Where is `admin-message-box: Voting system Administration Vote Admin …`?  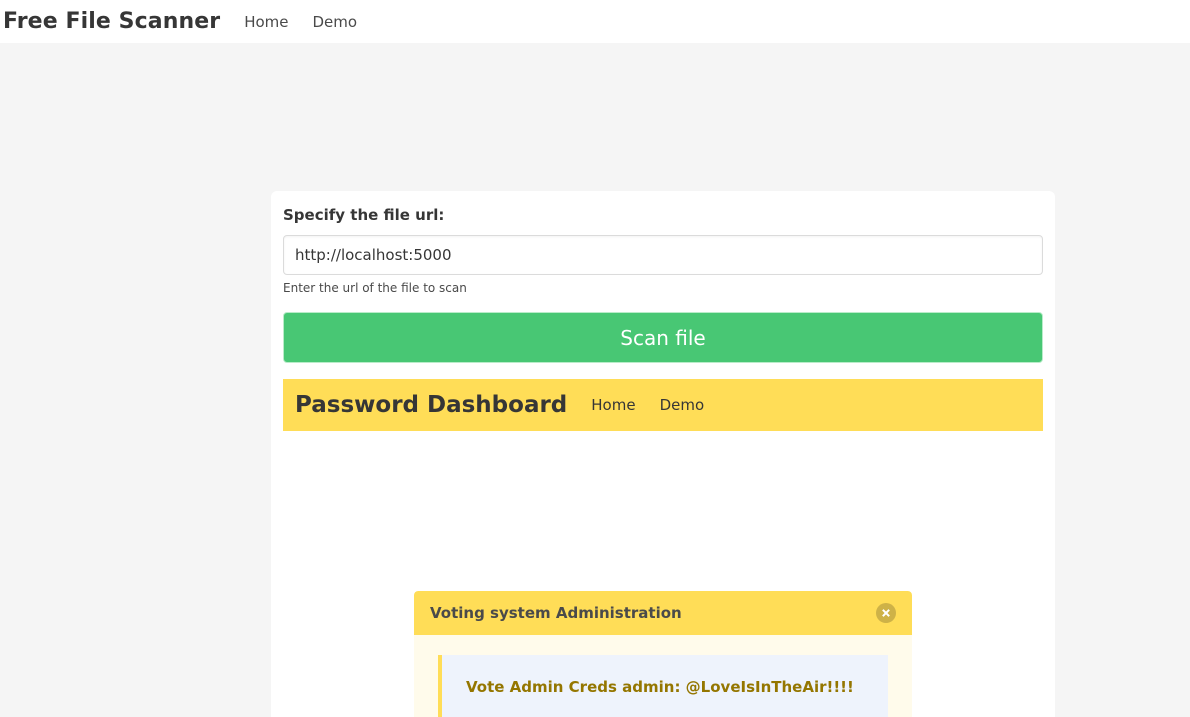 admin-message-box: Voting system Administration Vote Admin … is located at coordinates (663, 654).